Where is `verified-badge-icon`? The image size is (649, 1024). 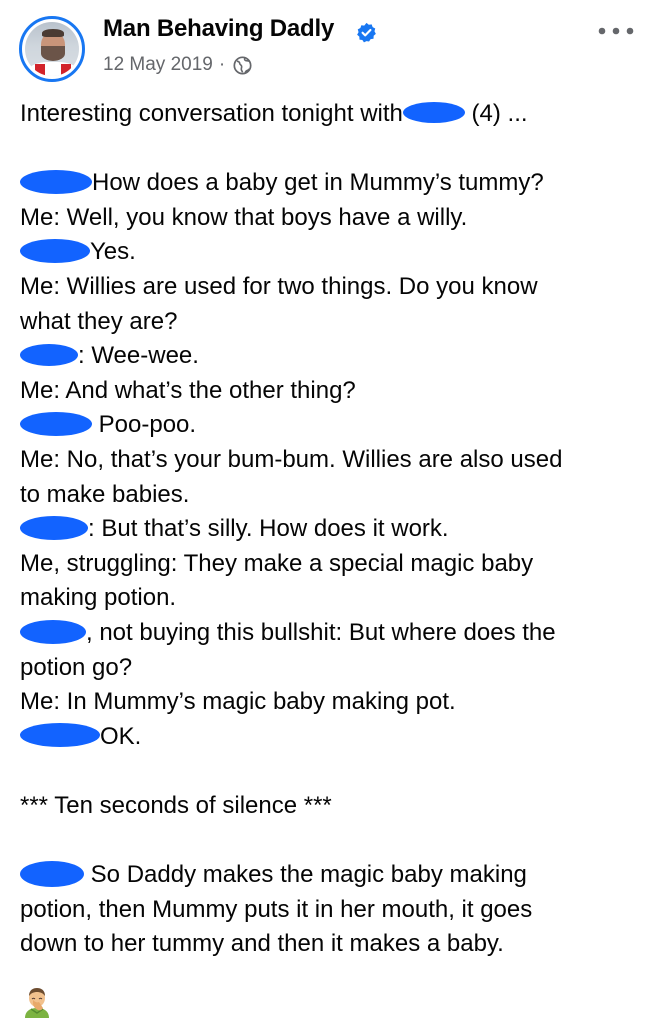 verified-badge-icon is located at coordinates (366, 32).